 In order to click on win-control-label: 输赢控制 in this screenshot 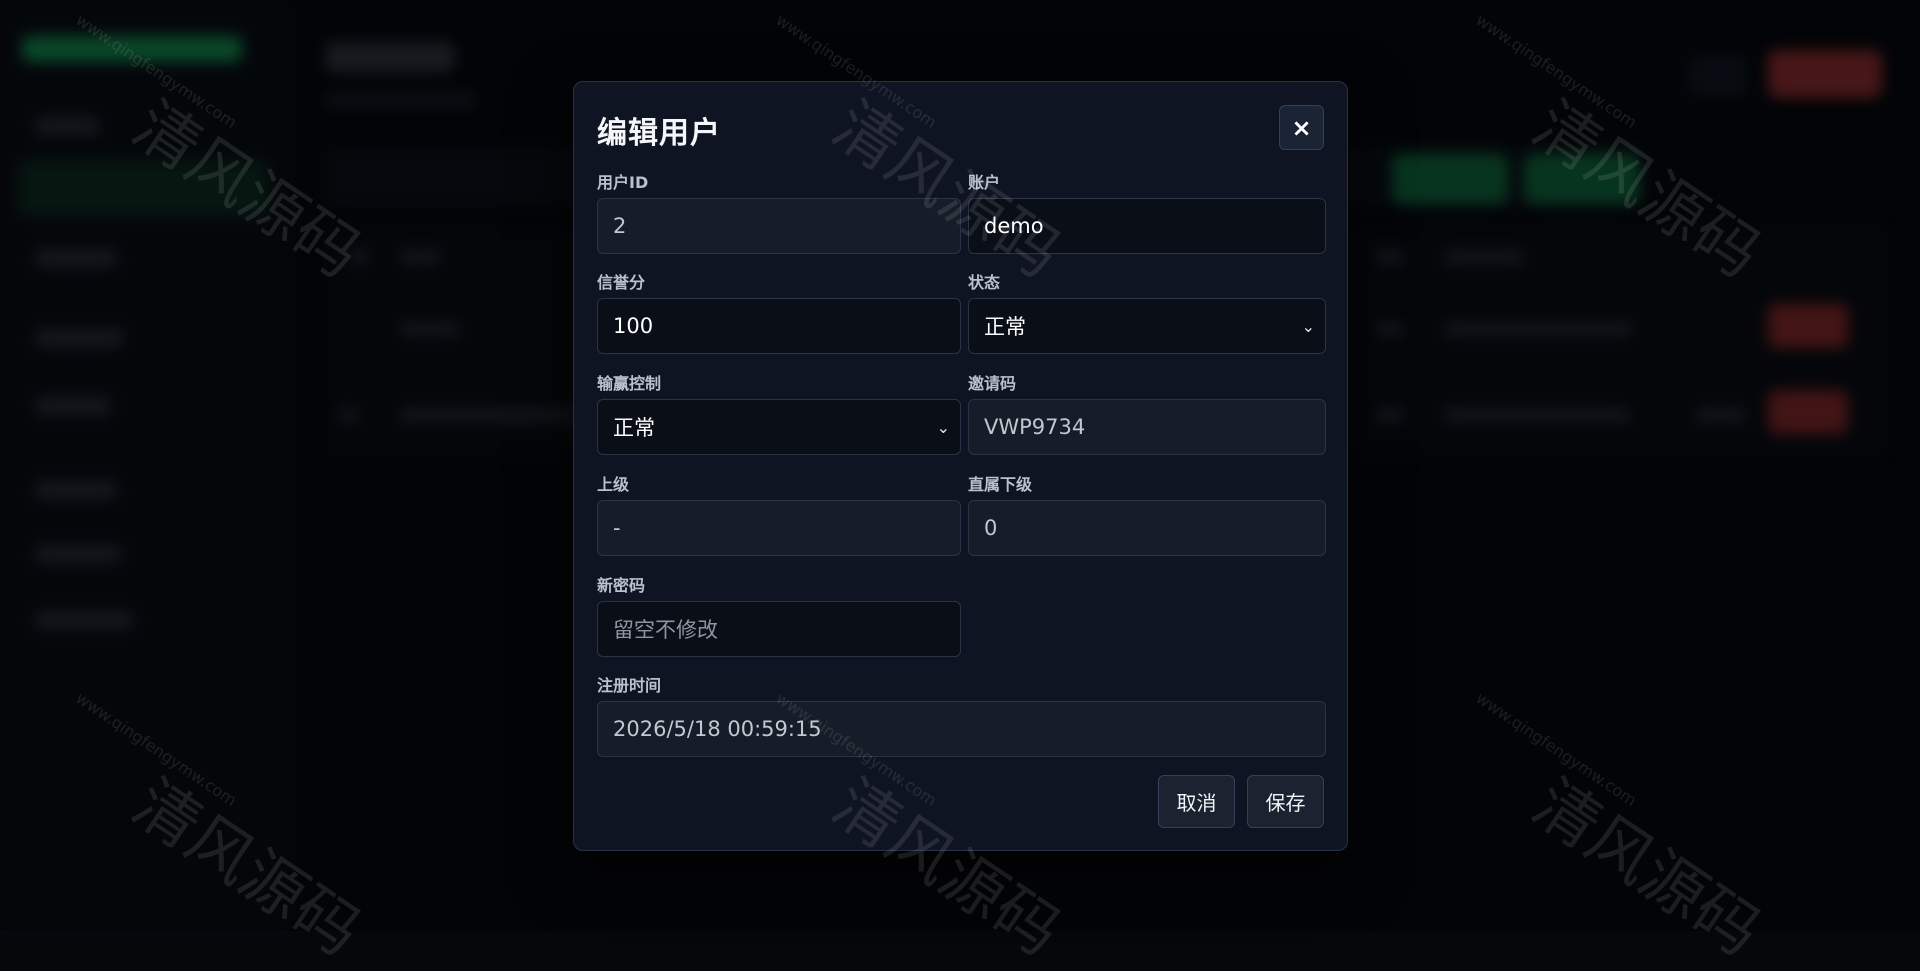, I will do `click(779, 382)`.